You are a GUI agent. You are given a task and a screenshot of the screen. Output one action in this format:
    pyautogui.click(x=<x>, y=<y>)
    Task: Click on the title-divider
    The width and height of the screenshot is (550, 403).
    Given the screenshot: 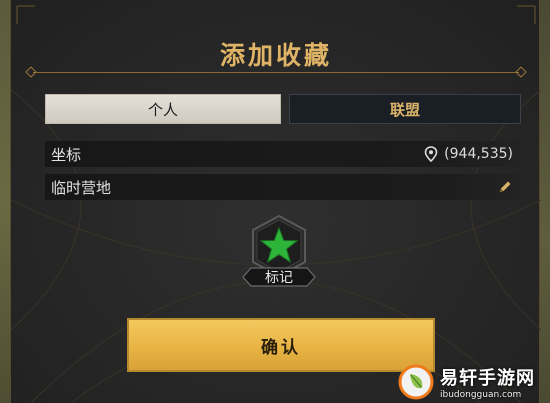 What is the action you would take?
    pyautogui.click(x=276, y=72)
    